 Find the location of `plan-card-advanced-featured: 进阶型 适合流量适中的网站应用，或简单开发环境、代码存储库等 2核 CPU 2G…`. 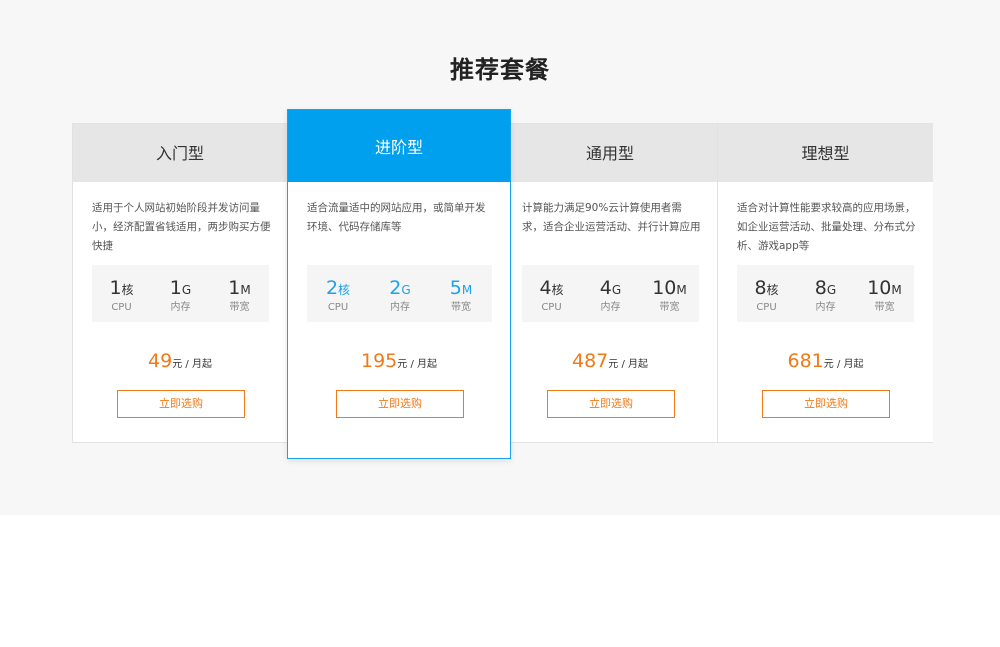

plan-card-advanced-featured: 进阶型 适合流量适中的网站应用，或简单开发环境、代码存储库等 2核 CPU 2G… is located at coordinates (399, 284).